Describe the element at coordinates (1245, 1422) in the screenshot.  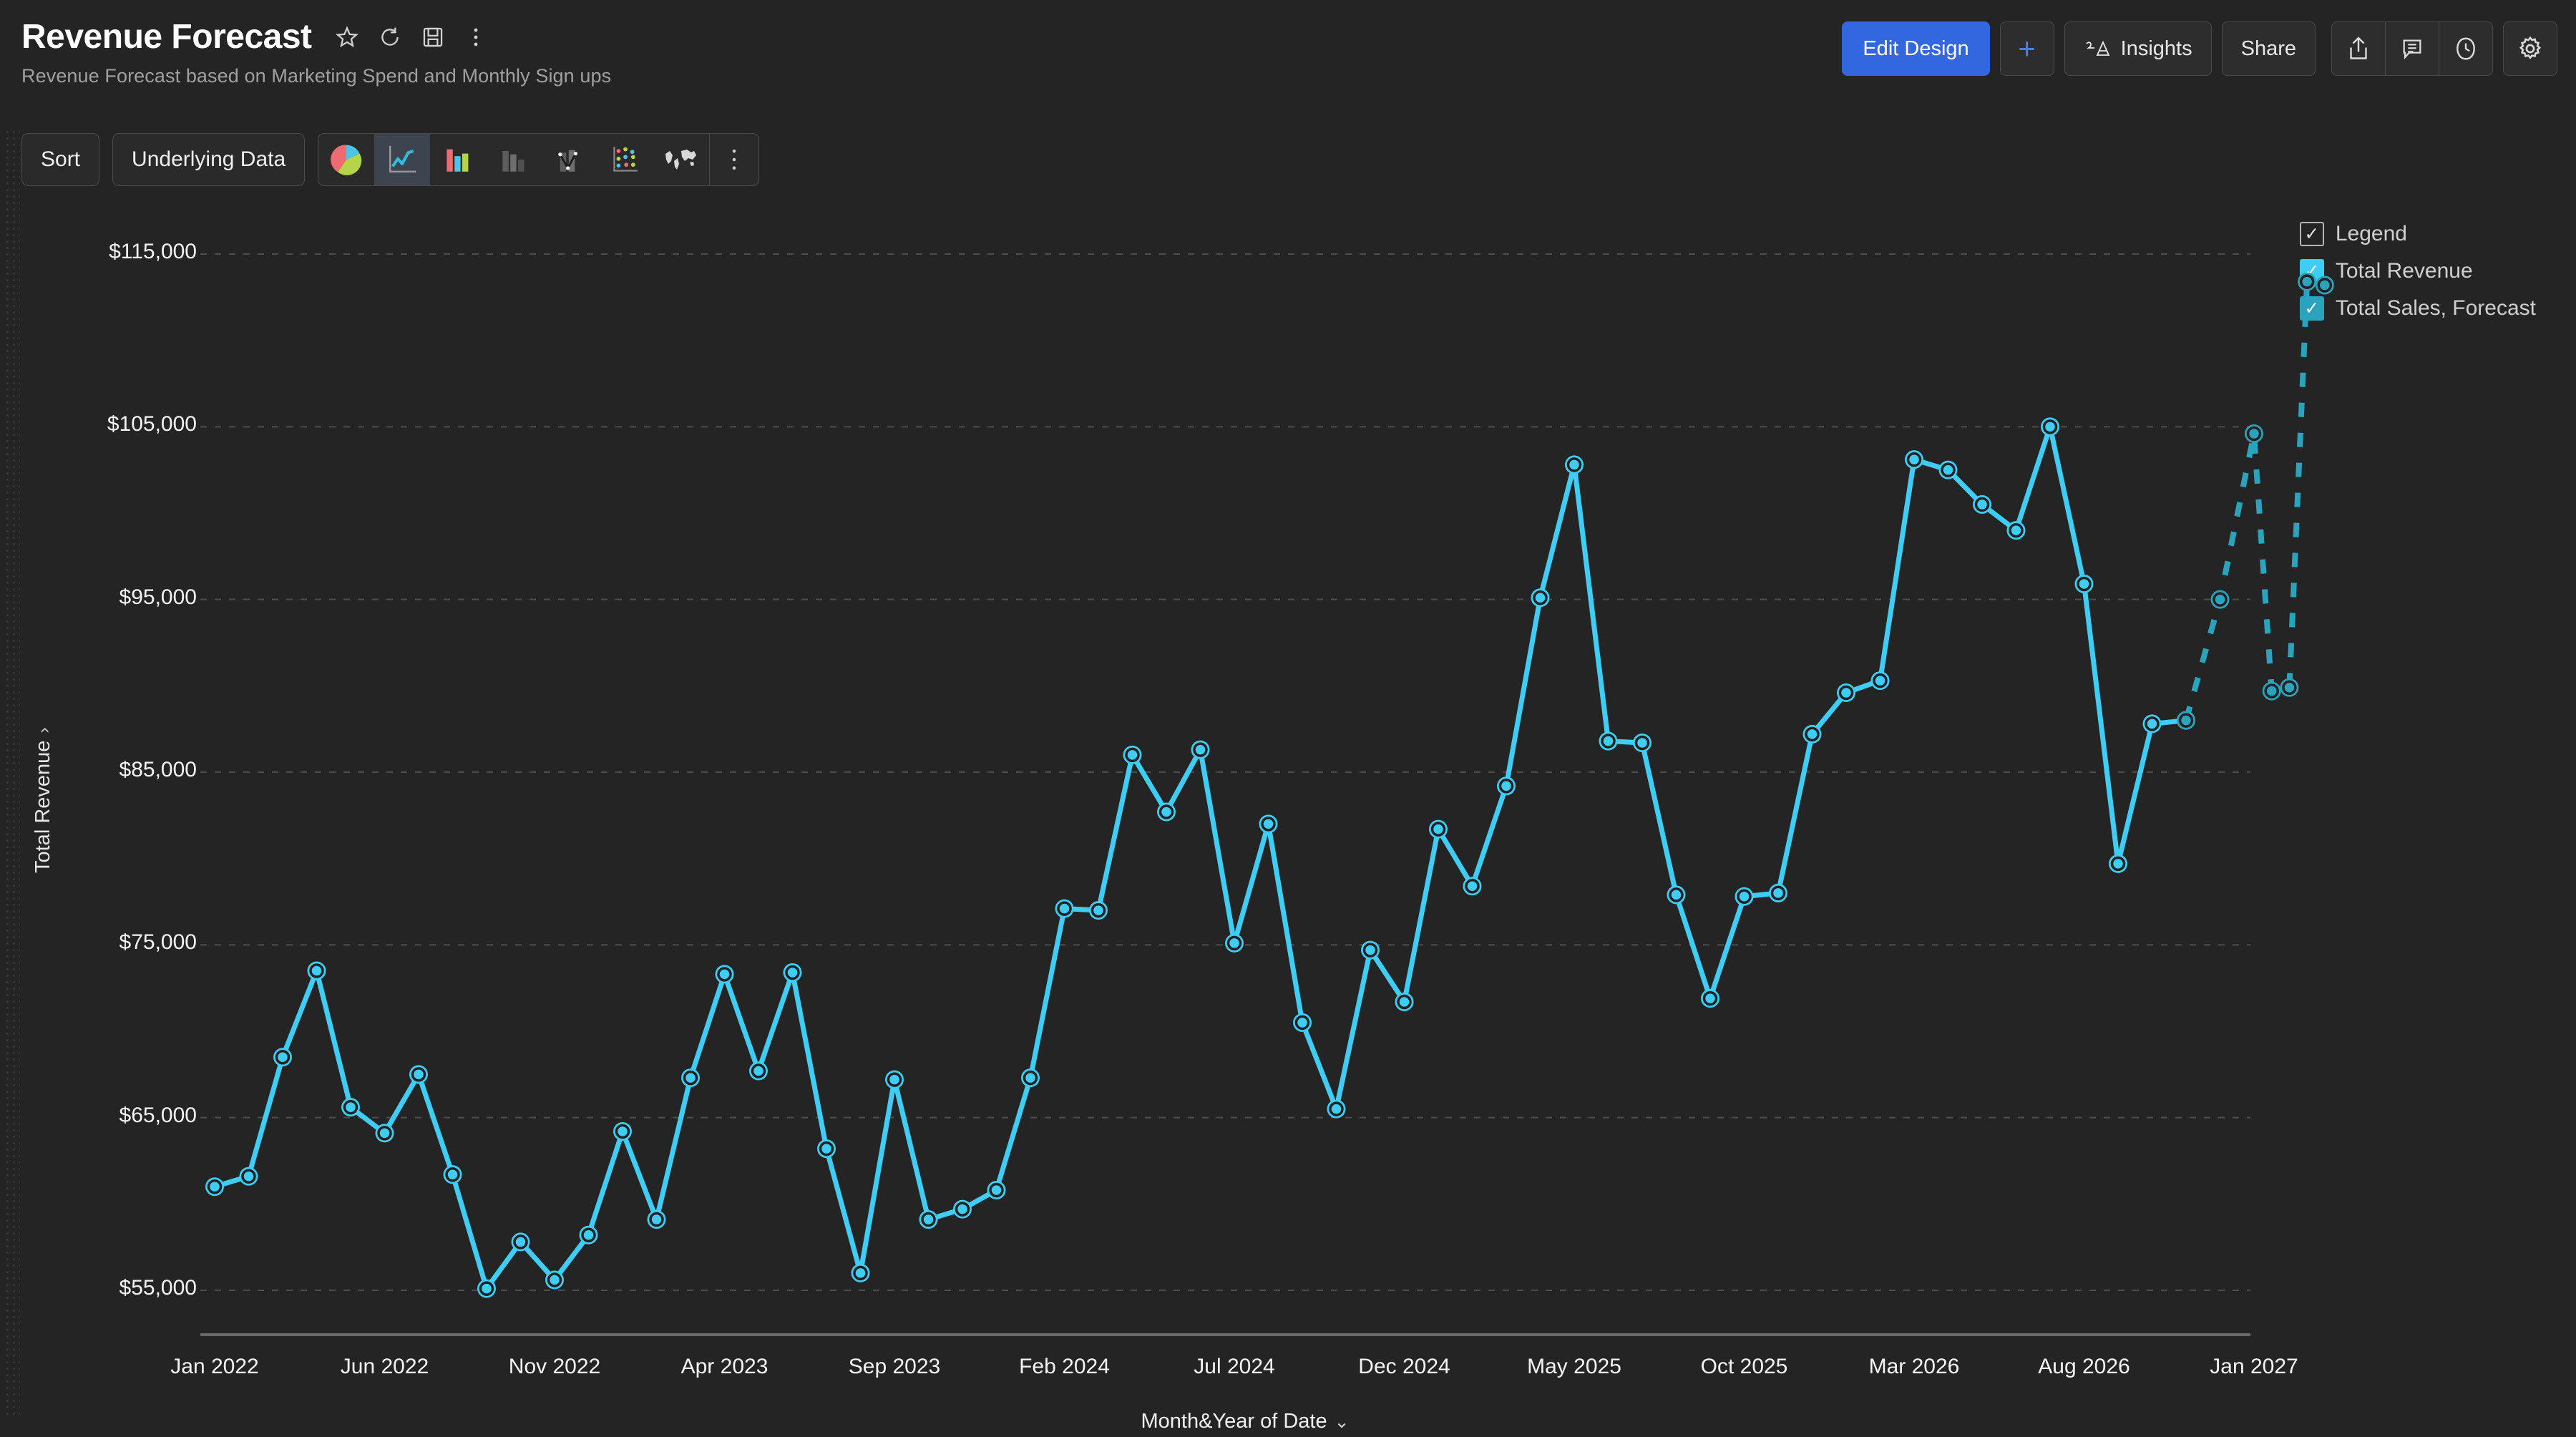
I see `x-axis-title: Month&Year of Date ⌄` at that location.